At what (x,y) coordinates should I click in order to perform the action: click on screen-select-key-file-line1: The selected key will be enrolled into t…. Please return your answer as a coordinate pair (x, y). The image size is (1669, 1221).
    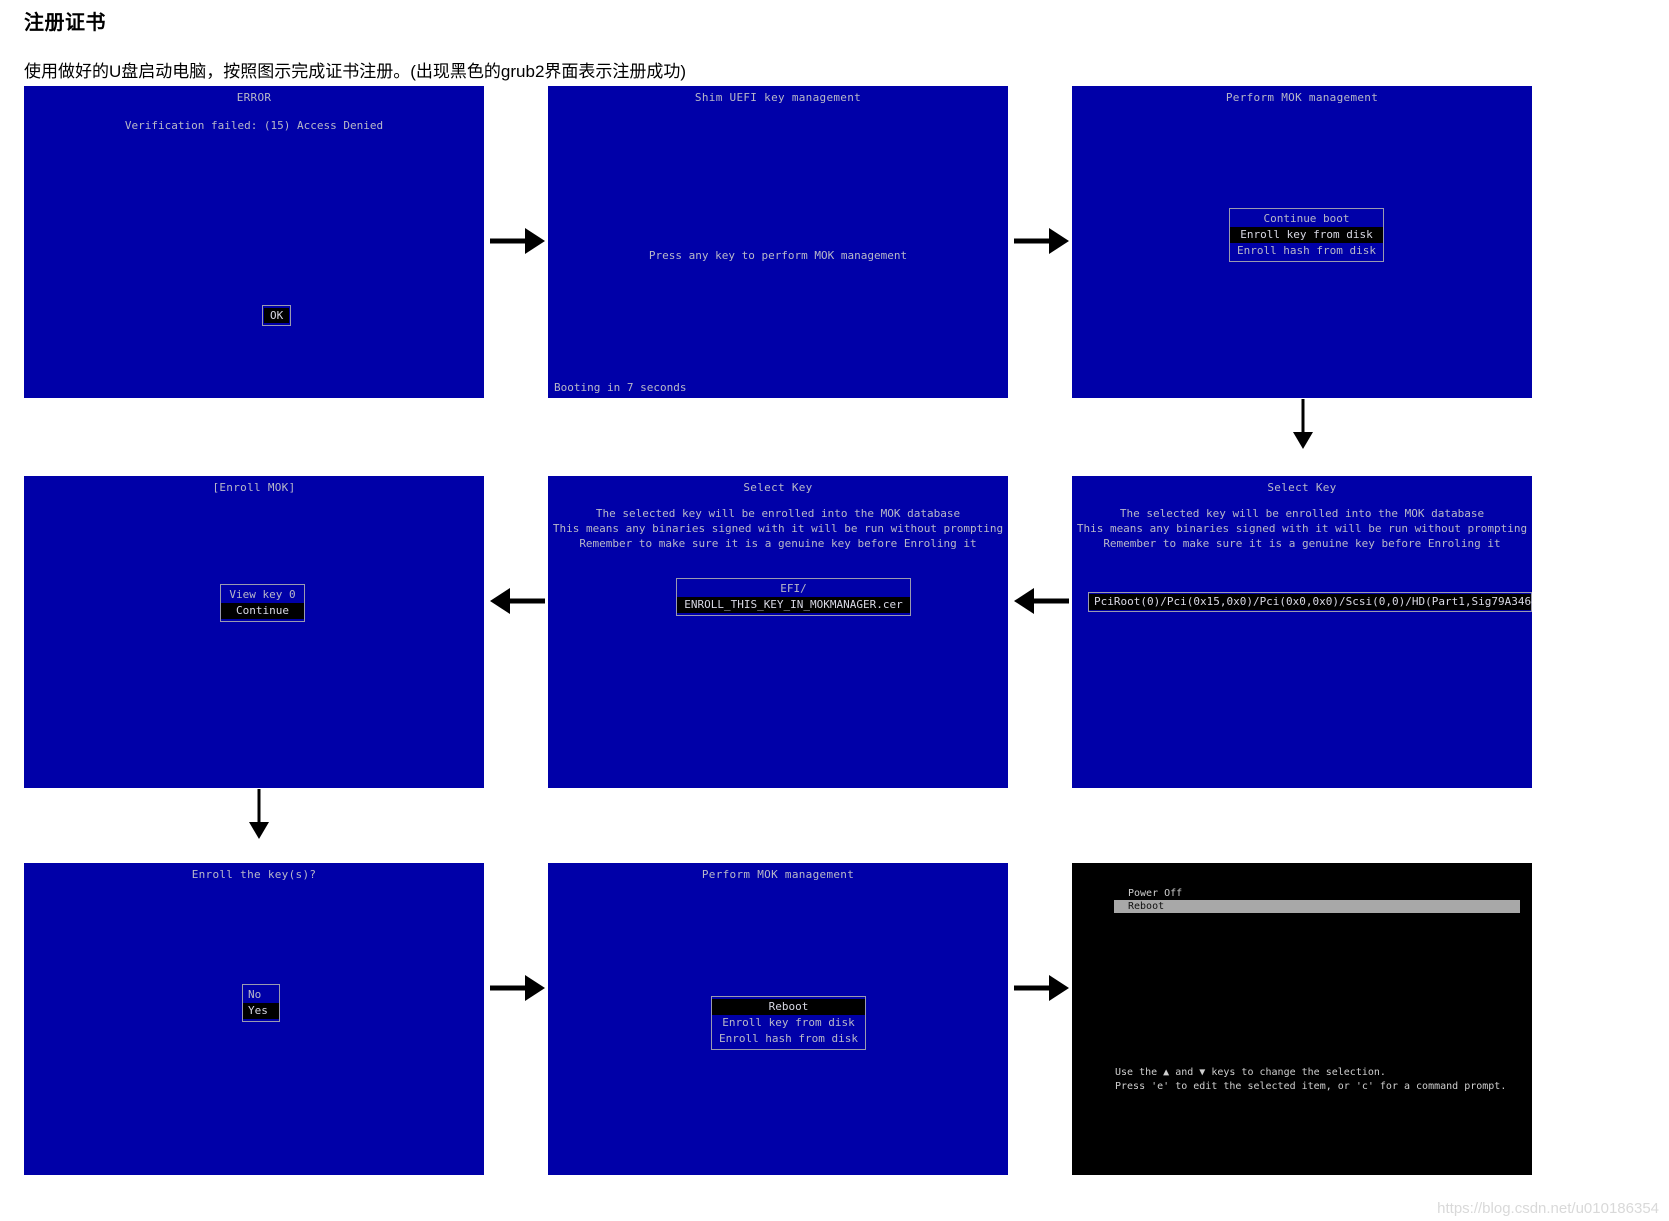
    Looking at the image, I should click on (778, 513).